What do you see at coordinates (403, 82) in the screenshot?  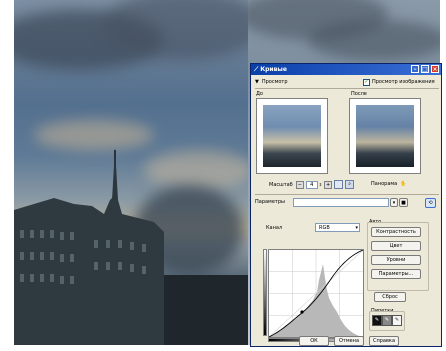 I see `preview-image-label: Просмотр изображения` at bounding box center [403, 82].